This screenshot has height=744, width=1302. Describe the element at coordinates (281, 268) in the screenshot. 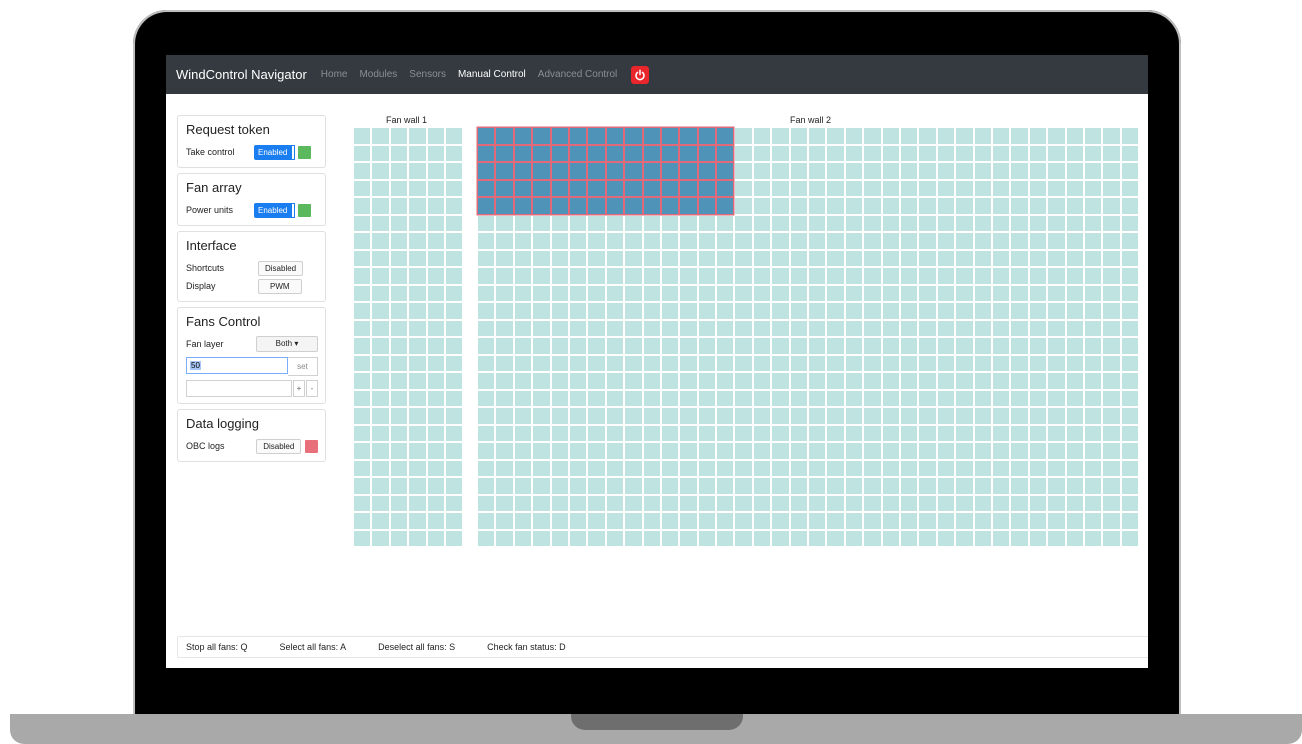

I see `shortcuts-toggle: Disabled` at that location.